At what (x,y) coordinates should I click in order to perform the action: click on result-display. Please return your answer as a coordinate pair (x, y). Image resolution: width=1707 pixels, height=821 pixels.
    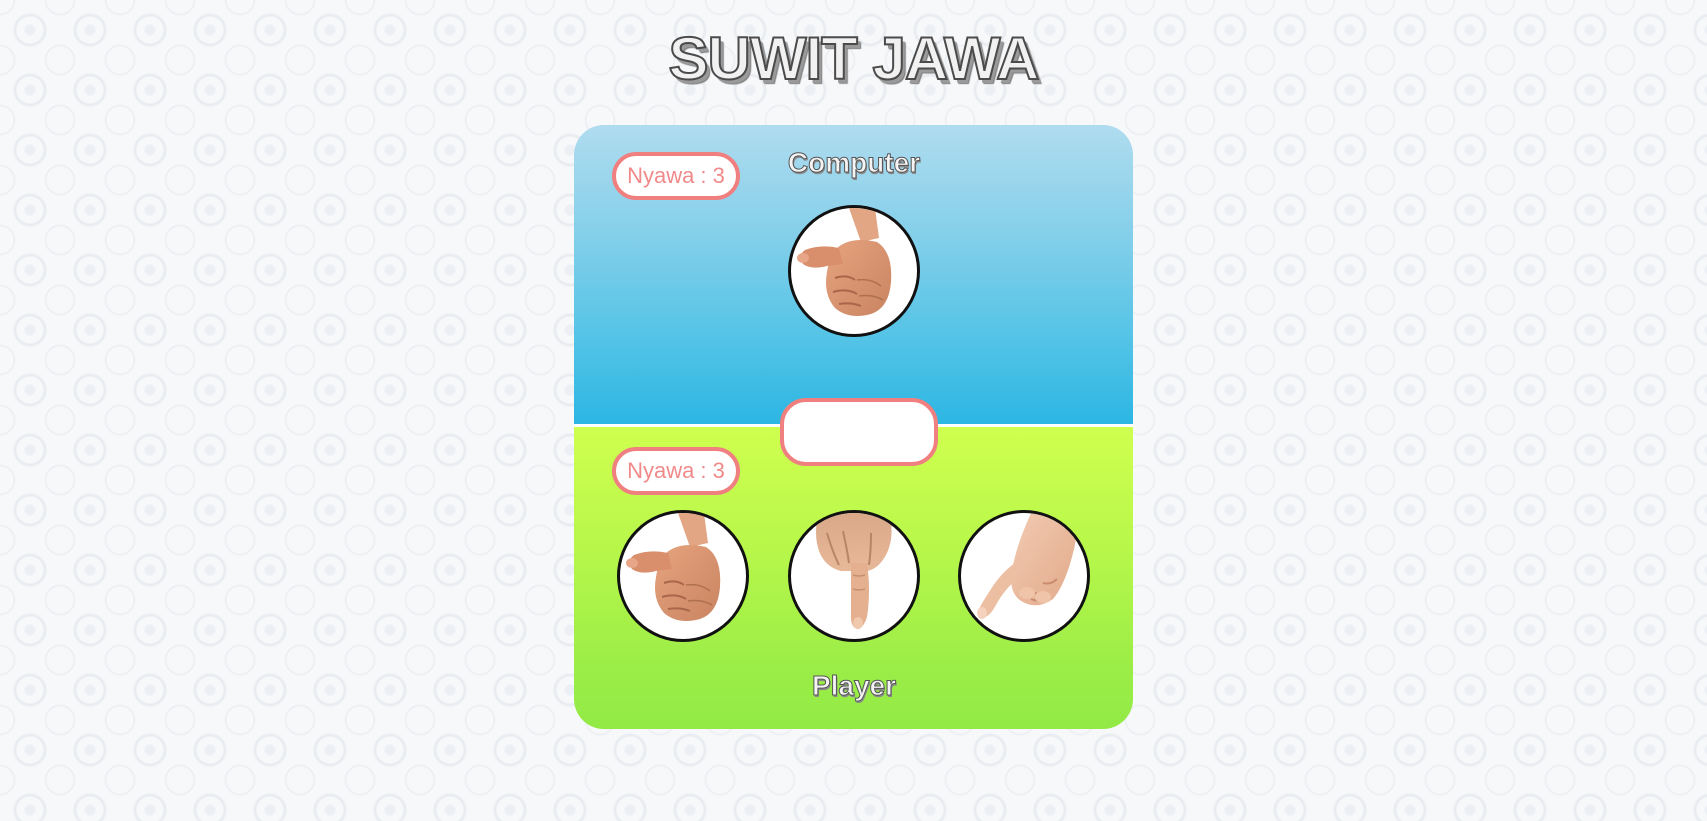
    Looking at the image, I should click on (859, 432).